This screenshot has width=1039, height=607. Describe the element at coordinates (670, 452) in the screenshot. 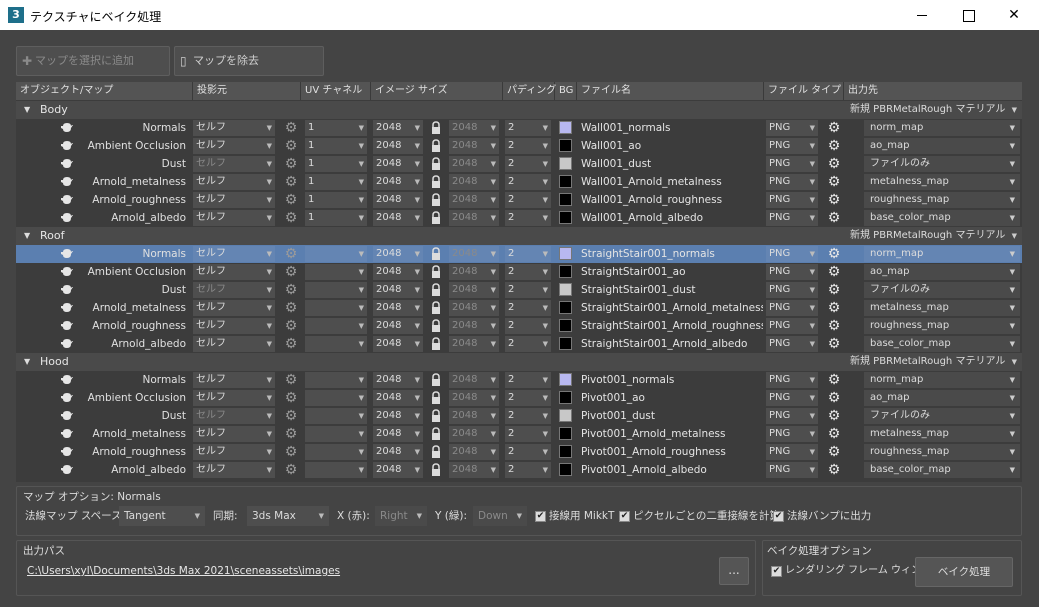

I see `file-name: Pivot001_Arnold_roughness` at that location.